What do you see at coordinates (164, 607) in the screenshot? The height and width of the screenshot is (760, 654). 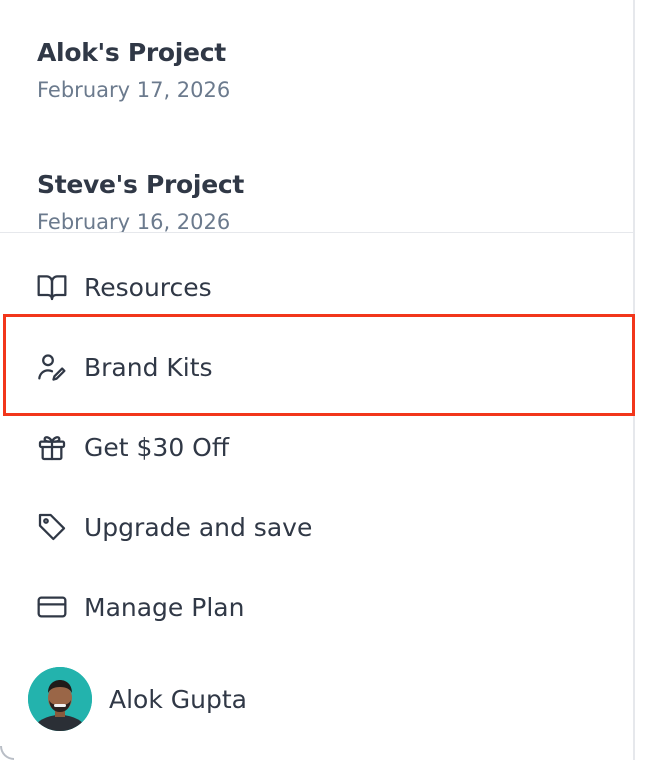 I see `menu-item-label: Manage Plan` at bounding box center [164, 607].